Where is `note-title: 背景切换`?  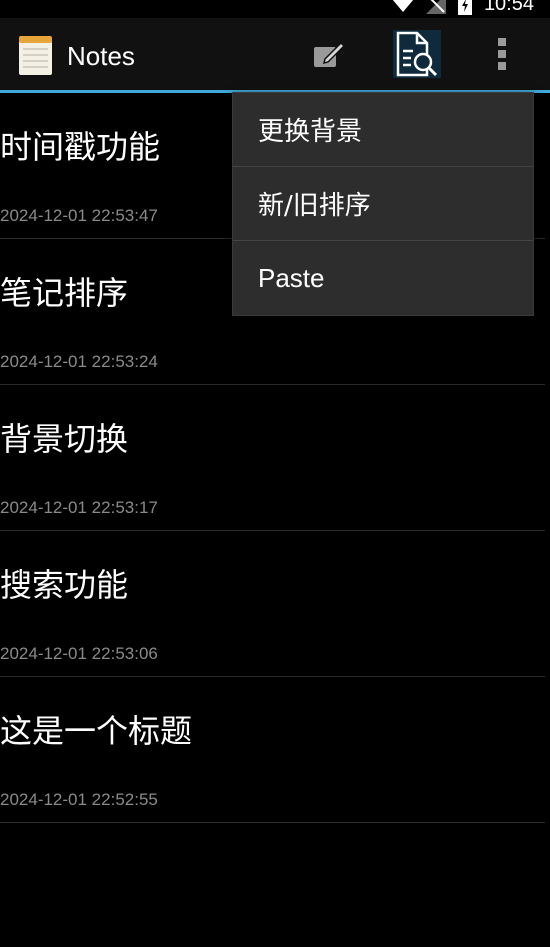 note-title: 背景切换 is located at coordinates (64, 439).